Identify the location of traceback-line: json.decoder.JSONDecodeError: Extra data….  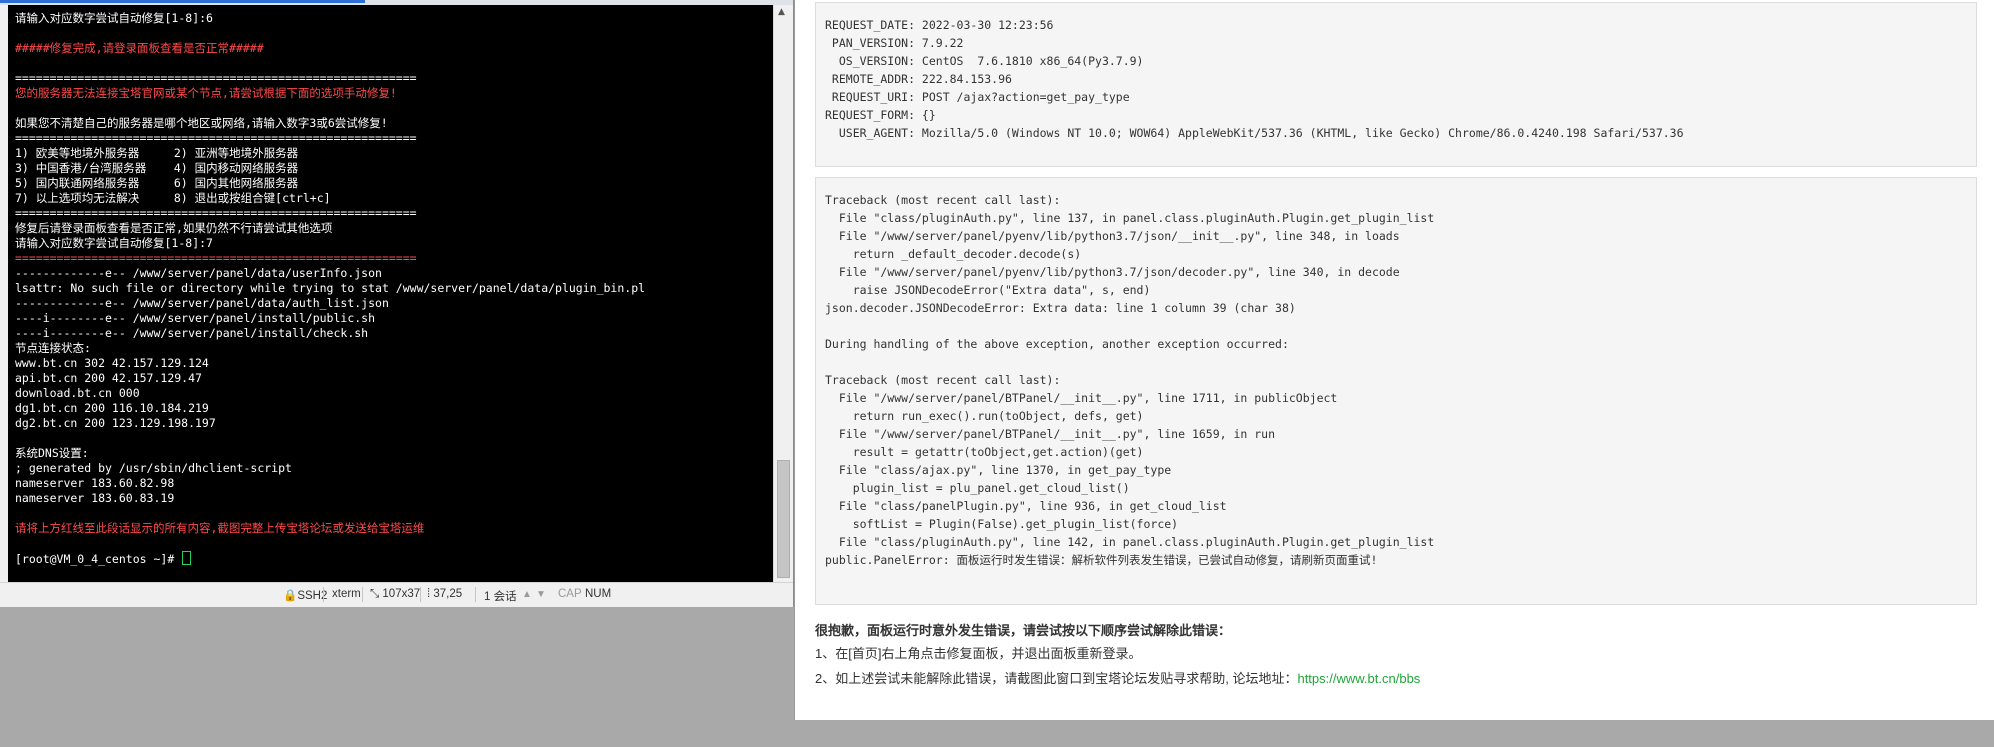
(1060, 308).